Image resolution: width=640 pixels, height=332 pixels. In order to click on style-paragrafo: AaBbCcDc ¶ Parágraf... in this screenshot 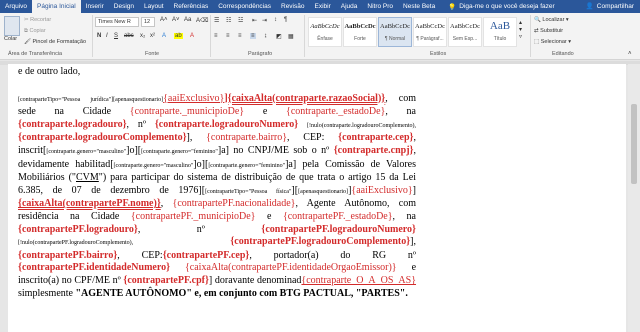, I will do `click(430, 32)`.